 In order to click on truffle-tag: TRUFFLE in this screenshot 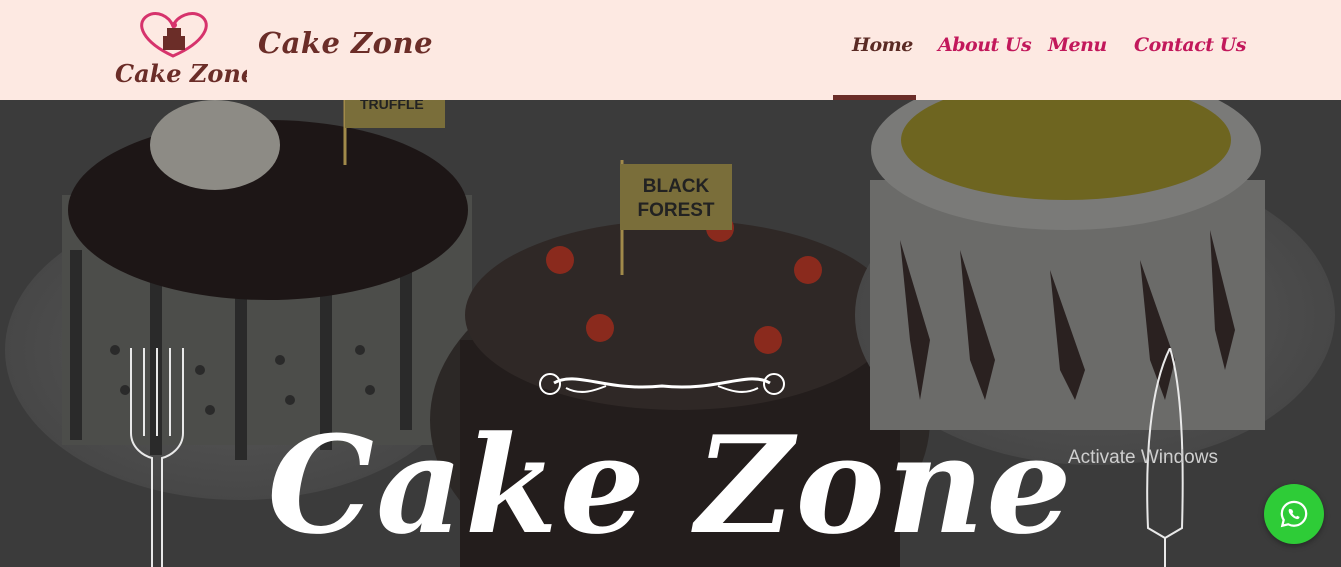, I will do `click(392, 106)`.